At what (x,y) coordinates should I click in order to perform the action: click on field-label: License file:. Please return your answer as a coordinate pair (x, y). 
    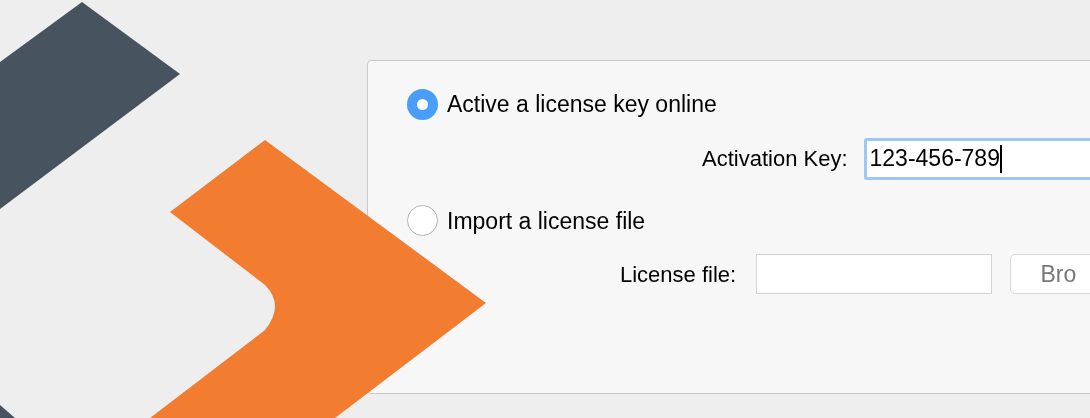
    Looking at the image, I should click on (678, 274).